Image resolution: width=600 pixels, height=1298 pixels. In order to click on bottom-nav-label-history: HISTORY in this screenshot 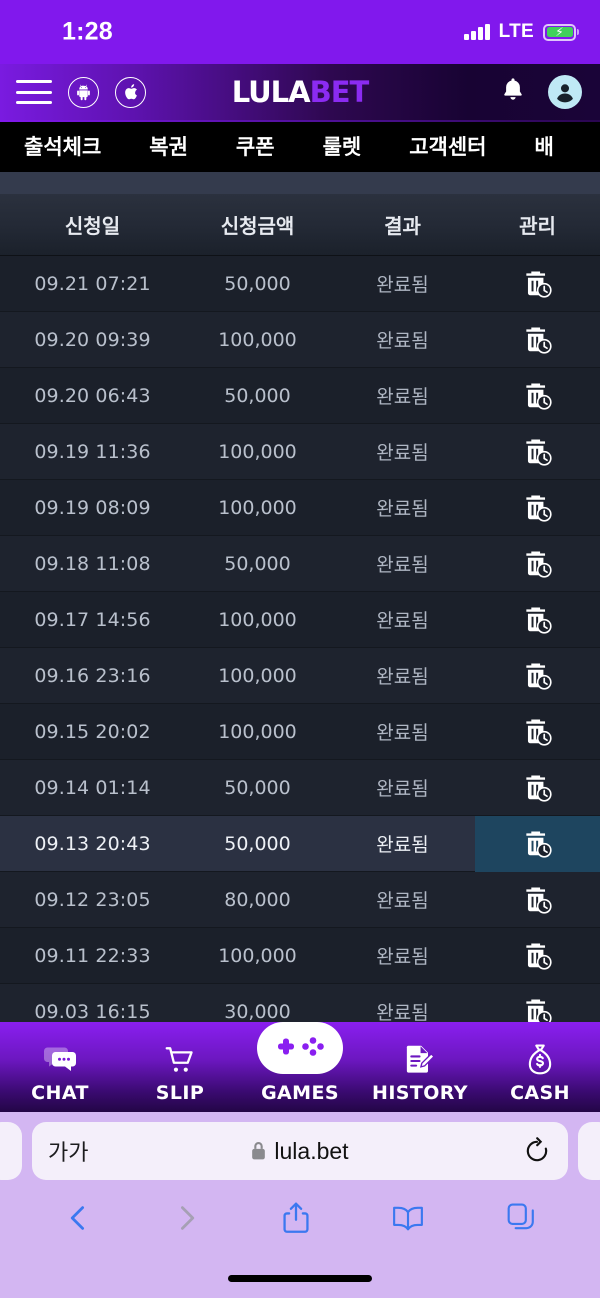, I will do `click(420, 1093)`.